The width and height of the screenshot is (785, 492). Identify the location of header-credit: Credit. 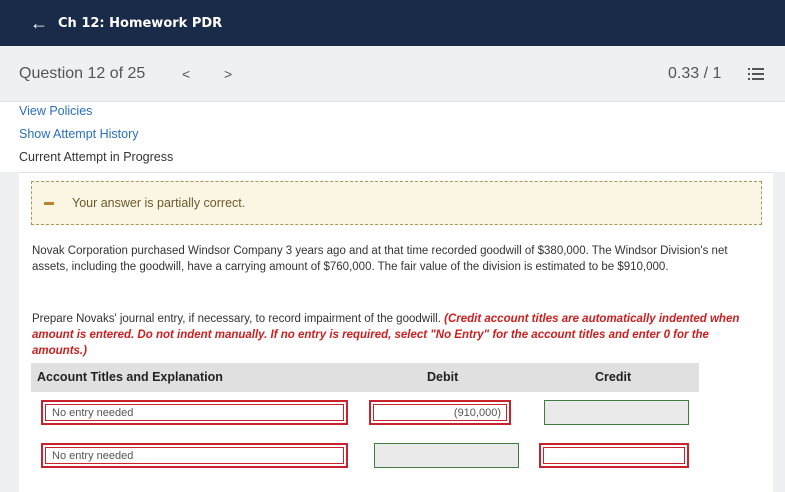
(613, 377).